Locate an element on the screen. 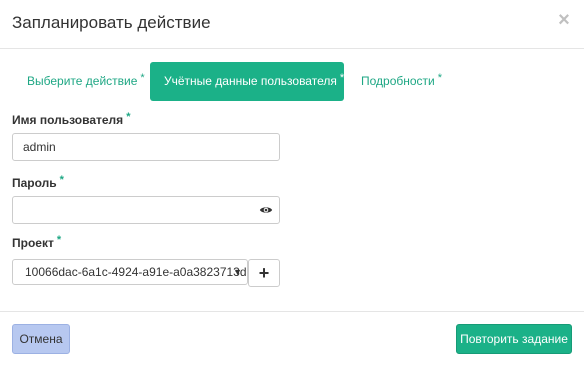  add-project-button: + is located at coordinates (264, 273).